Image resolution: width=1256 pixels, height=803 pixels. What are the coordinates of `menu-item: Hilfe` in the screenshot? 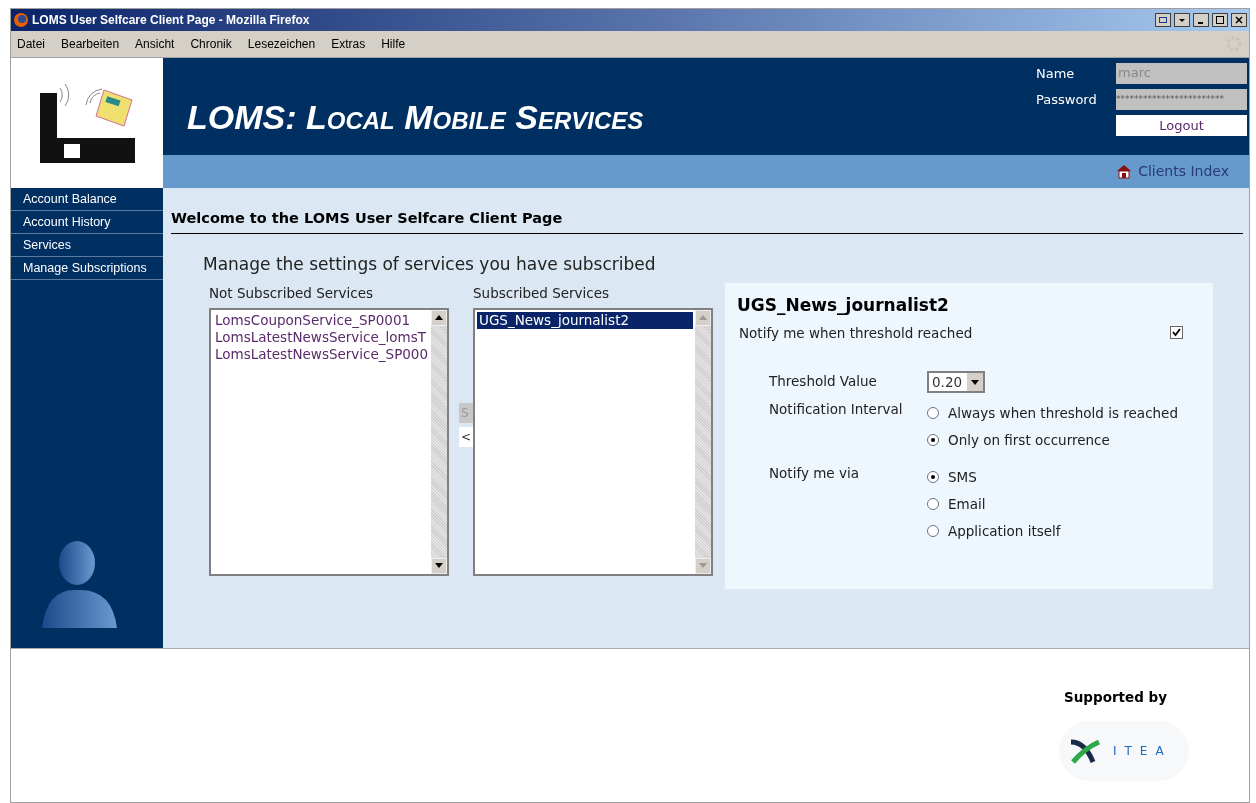 It's located at (393, 44).